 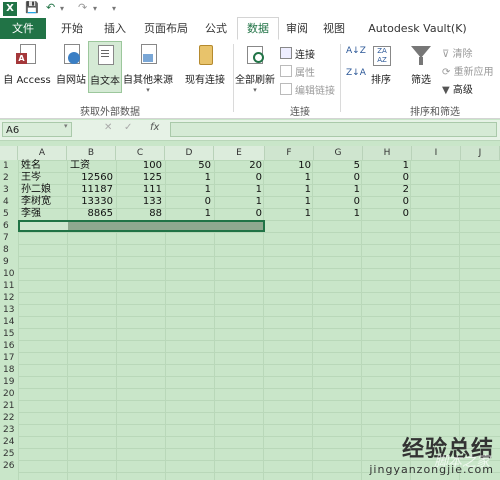 What do you see at coordinates (9, 262) in the screenshot?
I see `row-header: 9` at bounding box center [9, 262].